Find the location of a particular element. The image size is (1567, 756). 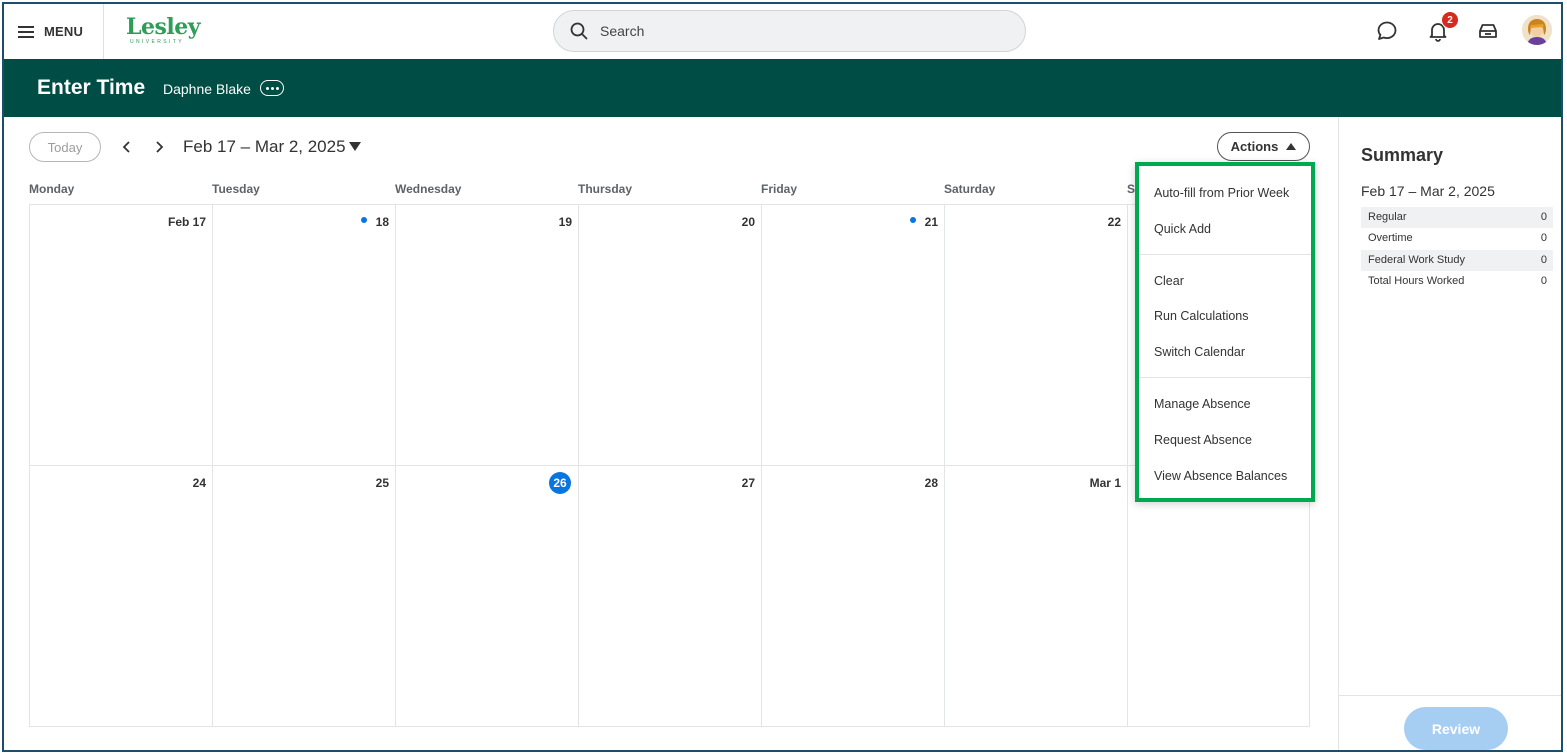

search-input: Search is located at coordinates (789, 31).